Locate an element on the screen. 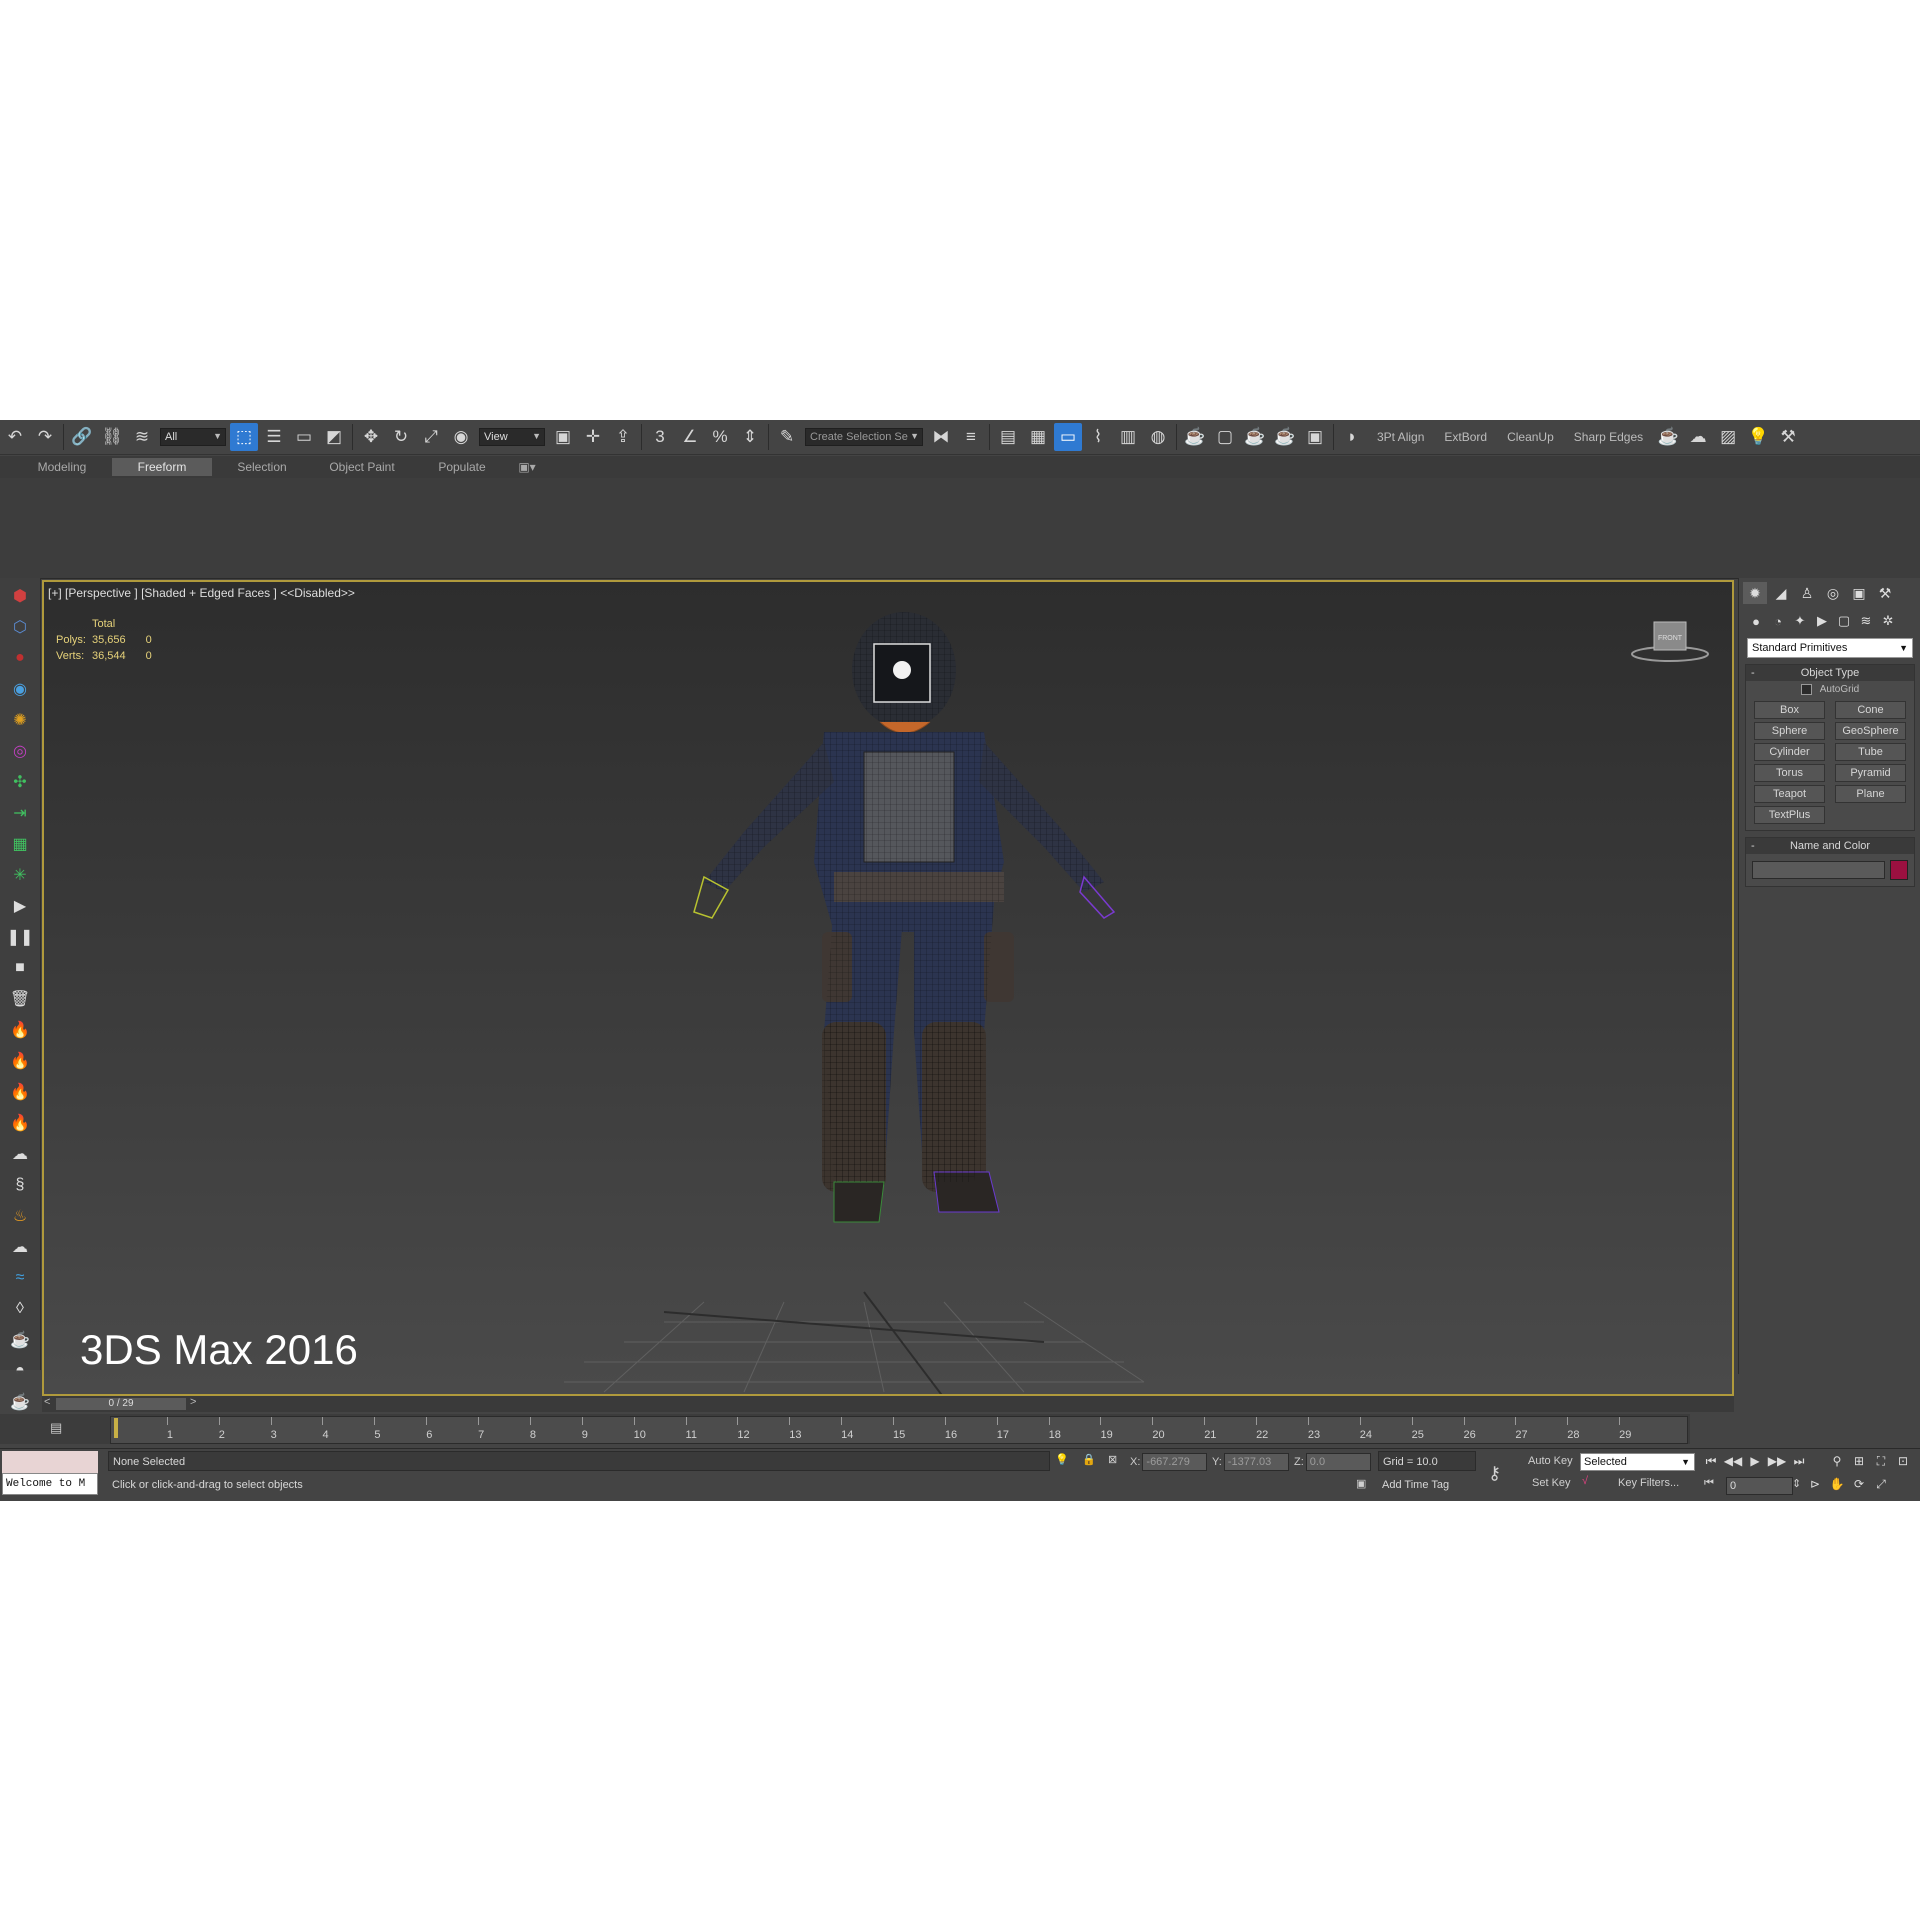 The width and height of the screenshot is (1920, 1920). redo-icon: ↷ is located at coordinates (45, 437).